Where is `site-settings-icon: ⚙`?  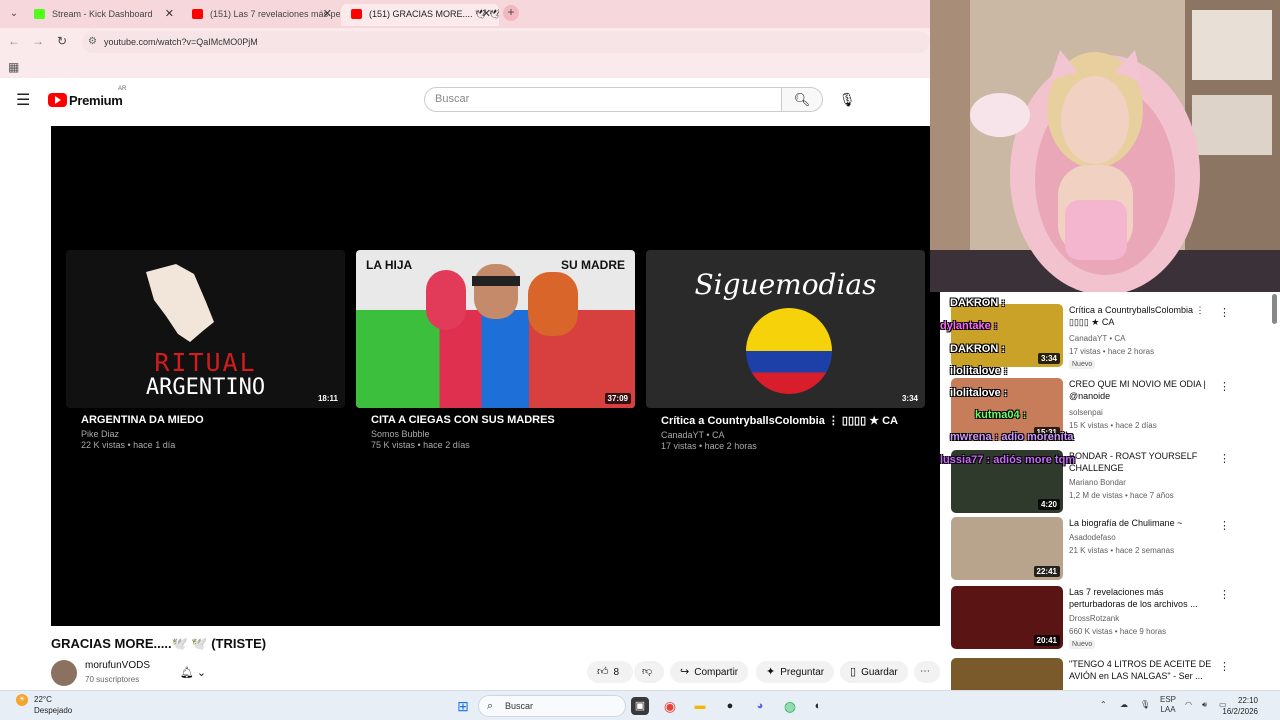 site-settings-icon: ⚙ is located at coordinates (92, 42).